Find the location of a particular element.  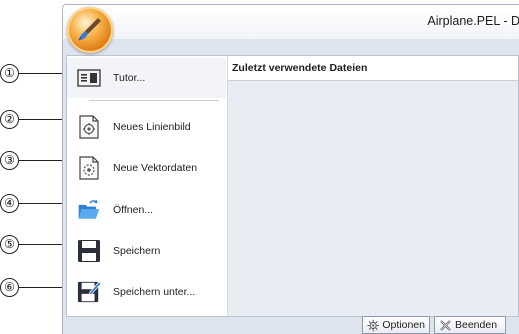

close-icon is located at coordinates (445, 325).